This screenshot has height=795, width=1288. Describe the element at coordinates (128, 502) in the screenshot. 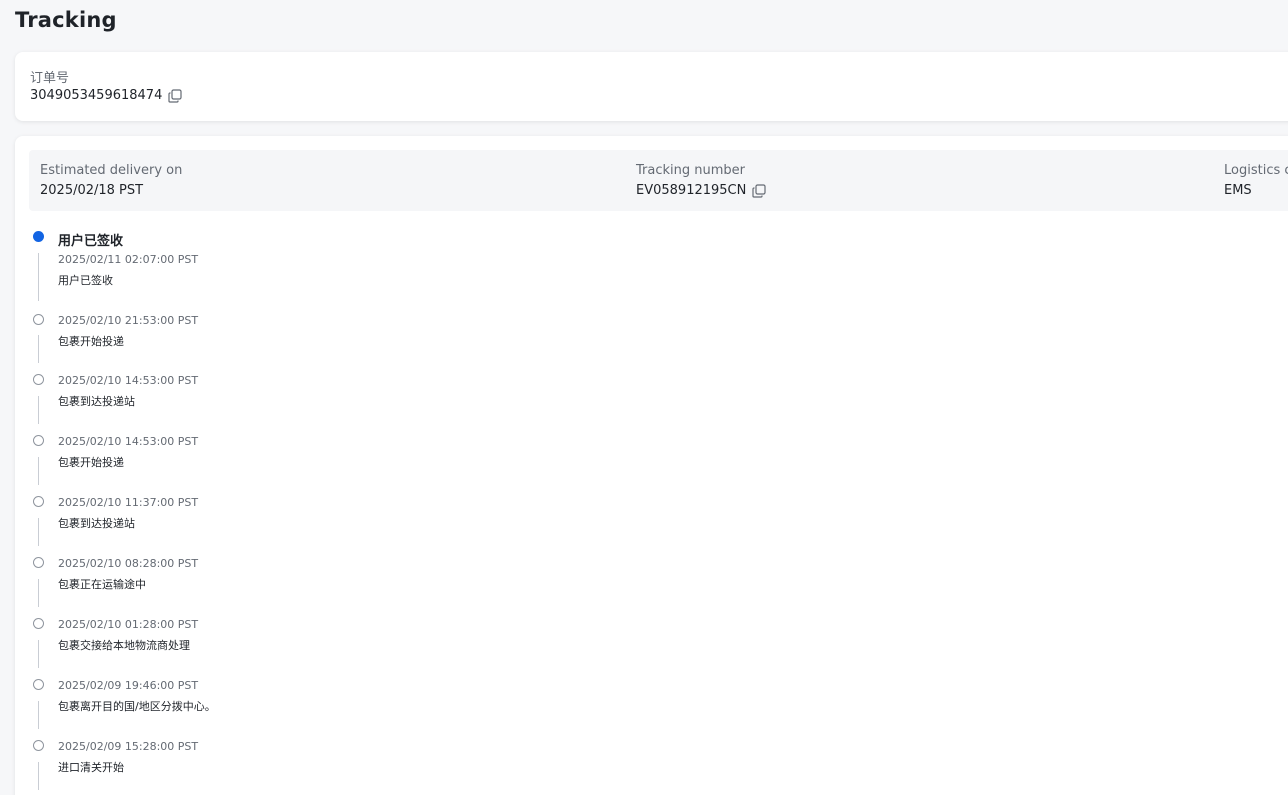

I see `timeline-event-time: 2025/02/10 11:37:00 PST` at that location.